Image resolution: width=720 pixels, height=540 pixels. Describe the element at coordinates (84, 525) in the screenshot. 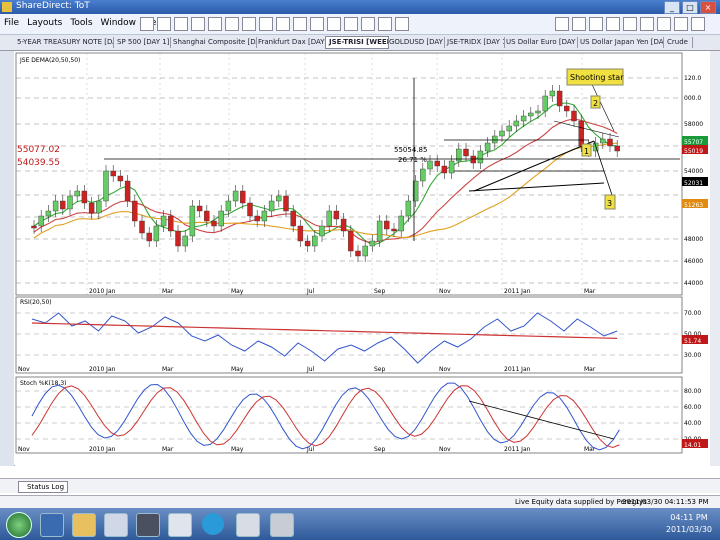

I see `folder-icon` at that location.